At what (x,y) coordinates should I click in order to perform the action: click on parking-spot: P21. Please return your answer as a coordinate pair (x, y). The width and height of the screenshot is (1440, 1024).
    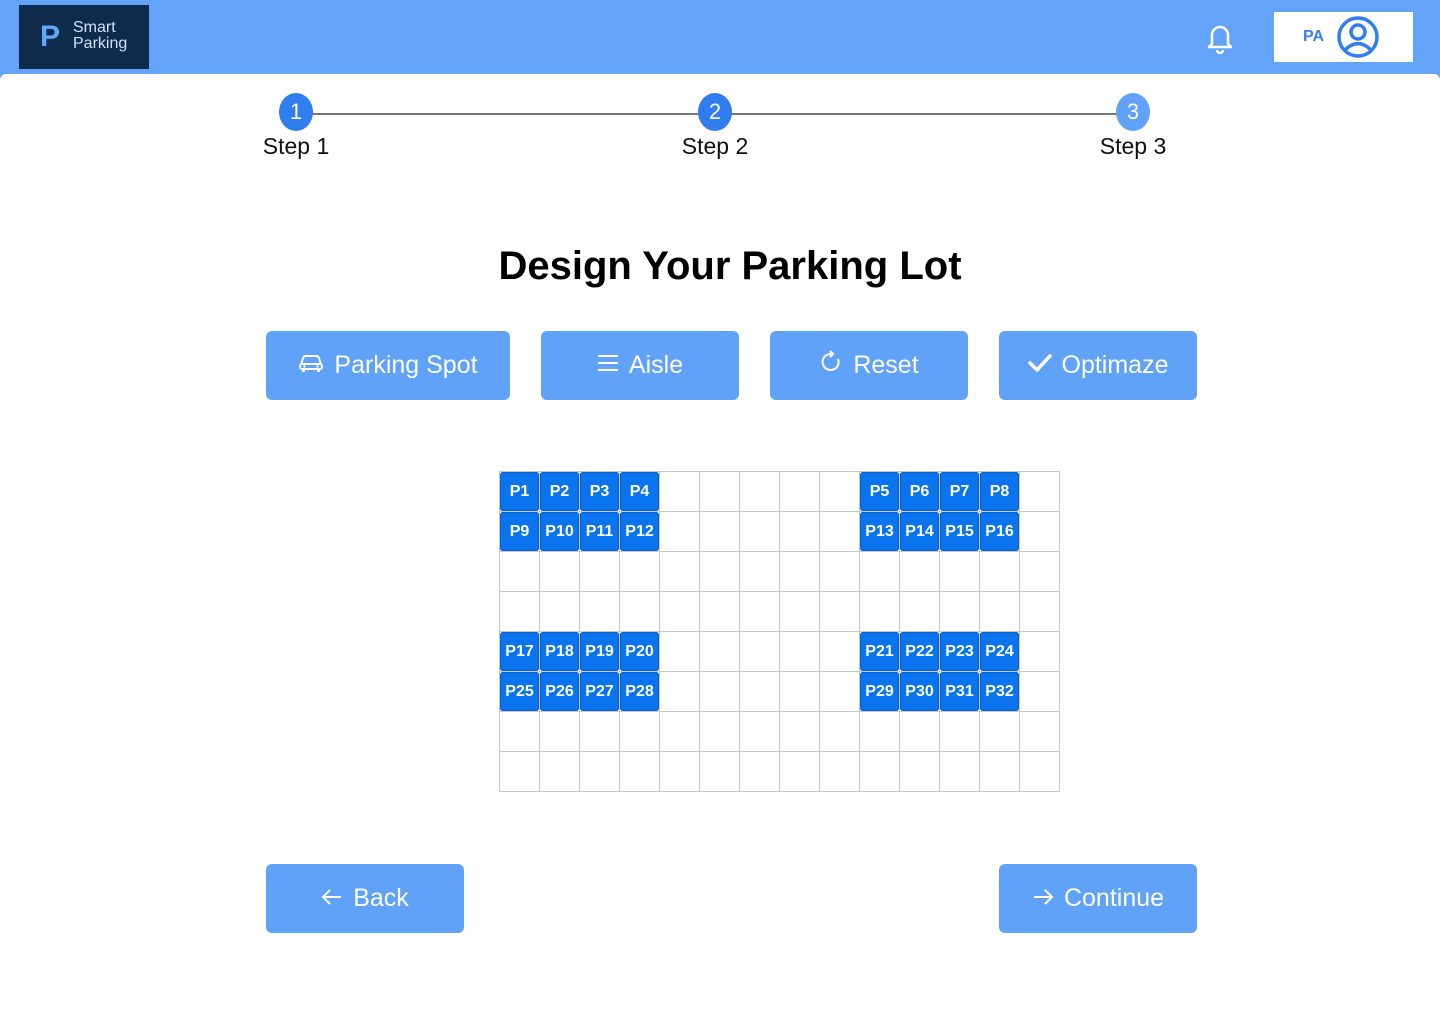
    Looking at the image, I should click on (879, 651).